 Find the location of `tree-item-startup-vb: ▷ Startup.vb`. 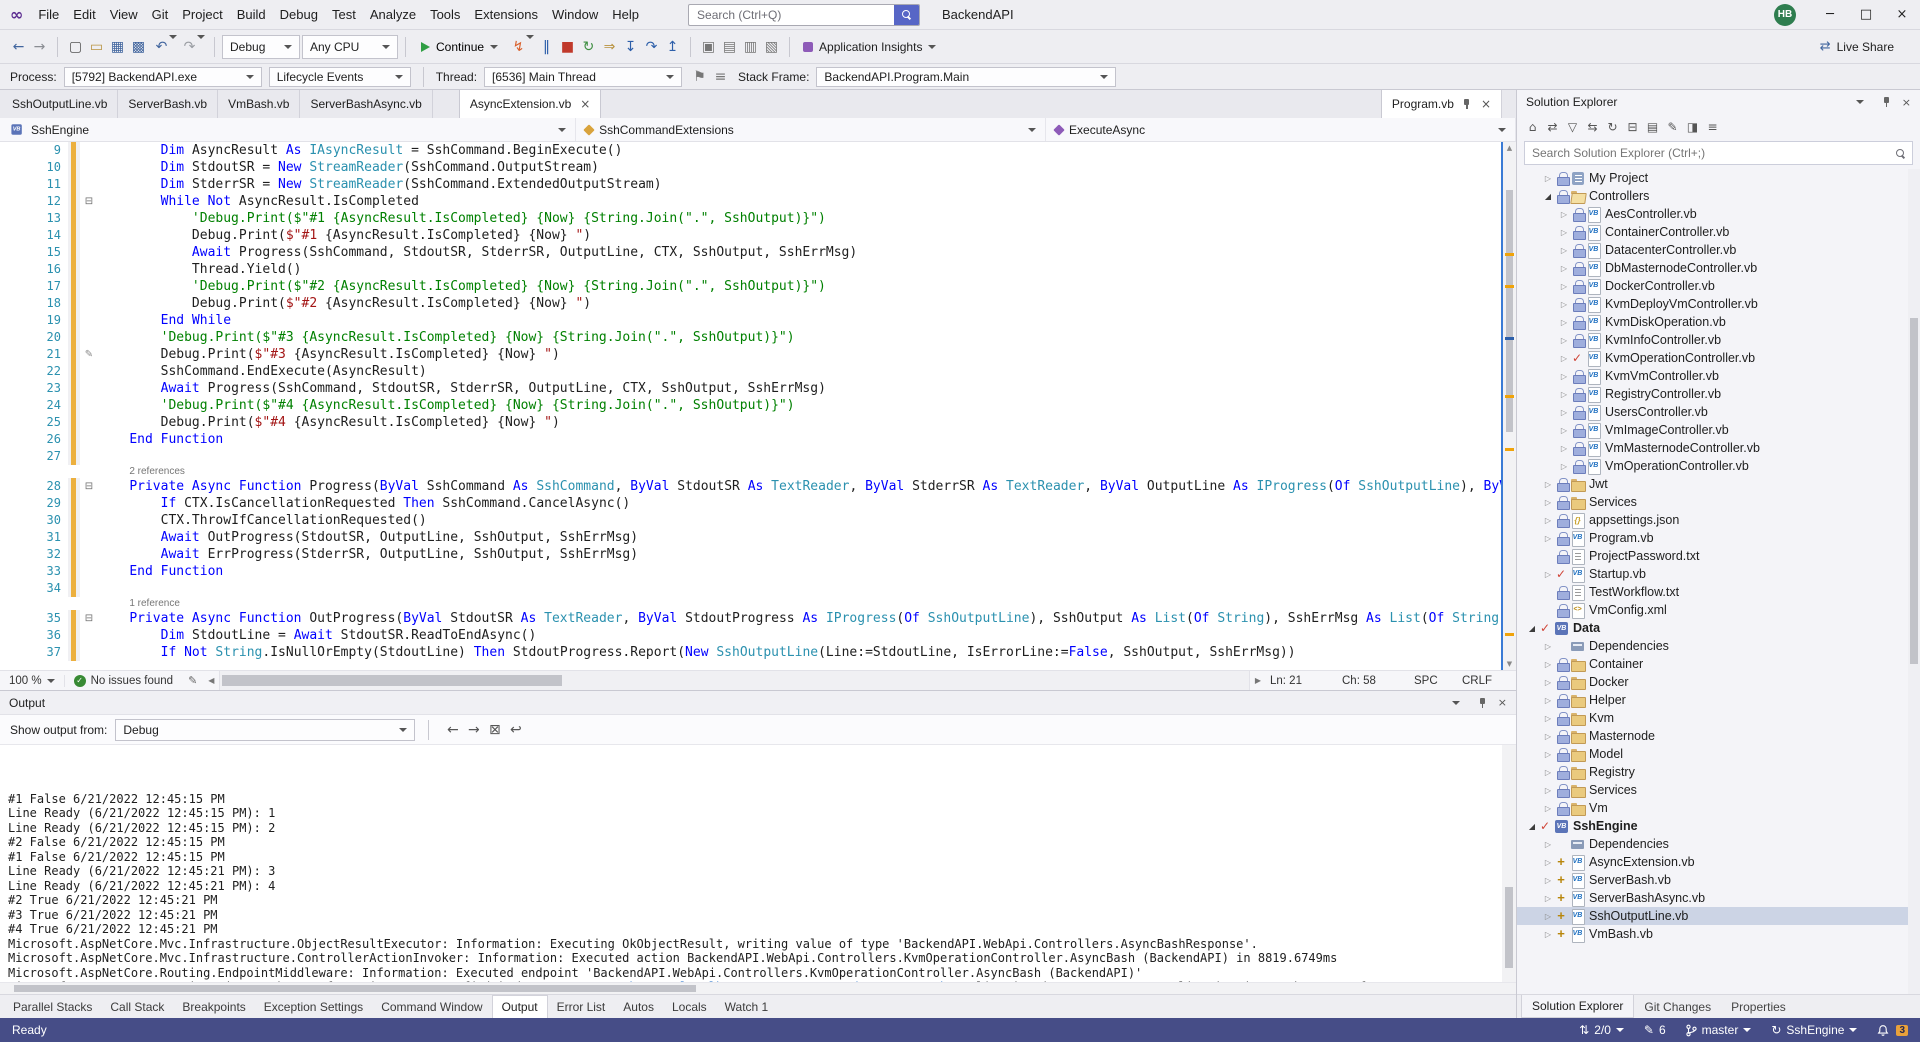

tree-item-startup-vb: ▷ Startup.vb is located at coordinates (1718, 574).